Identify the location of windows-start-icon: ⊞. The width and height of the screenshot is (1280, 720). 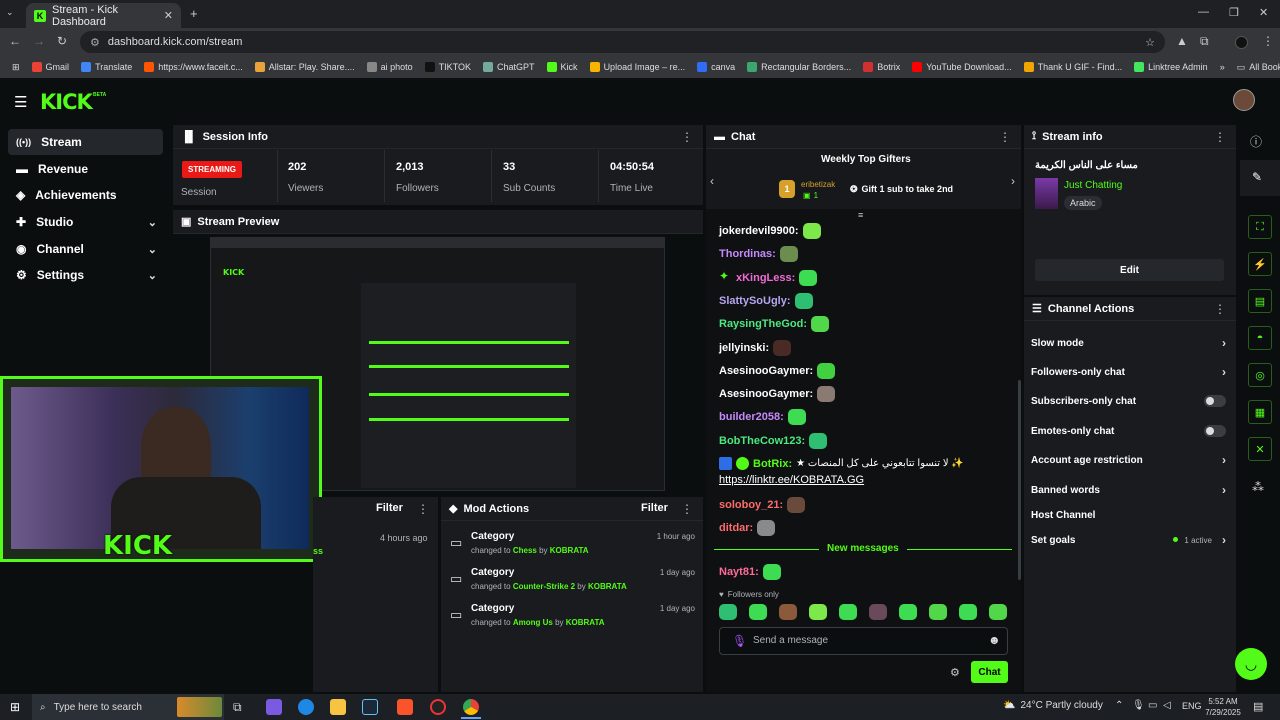
(15, 707).